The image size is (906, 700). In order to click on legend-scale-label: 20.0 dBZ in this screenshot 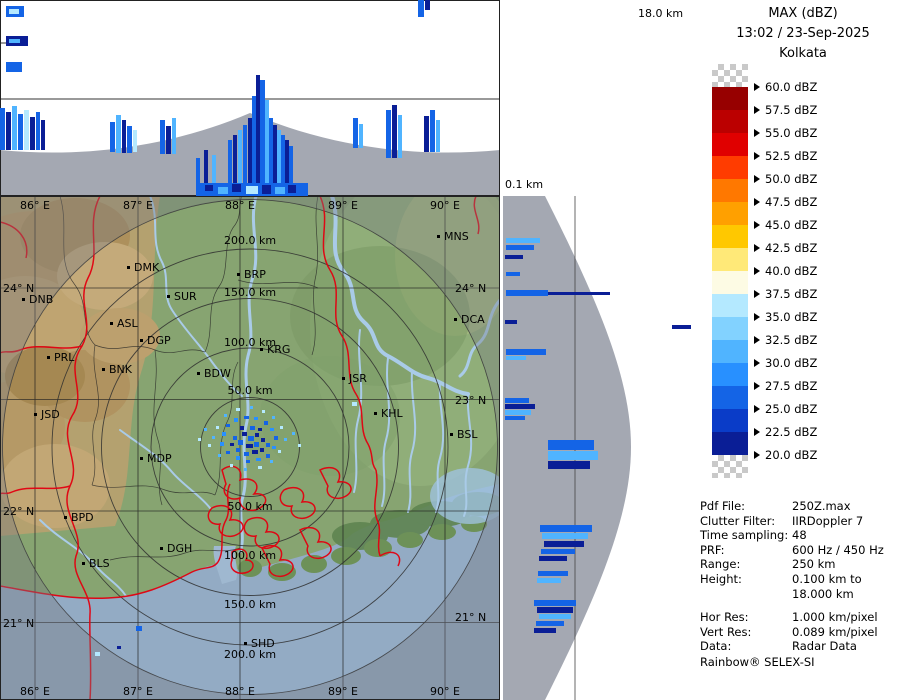, I will do `click(785, 455)`.